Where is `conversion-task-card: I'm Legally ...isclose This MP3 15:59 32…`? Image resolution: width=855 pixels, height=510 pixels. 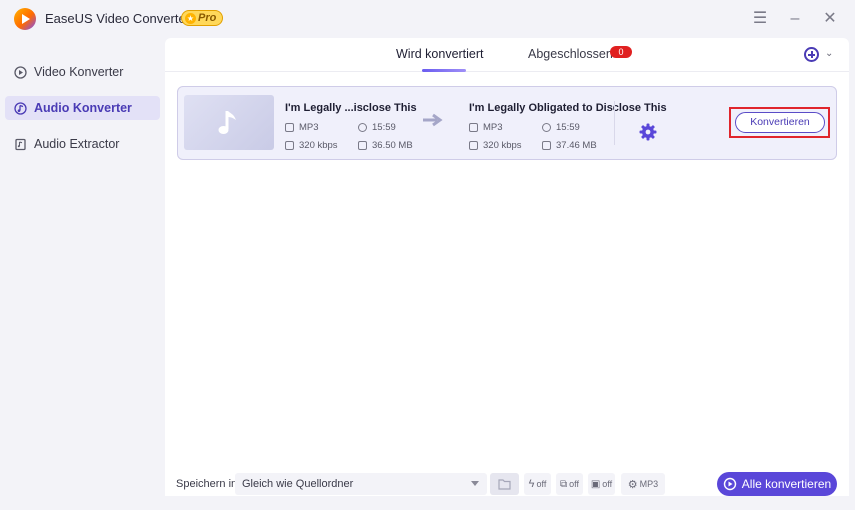
conversion-task-card: I'm Legally ...isclose This MP3 15:59 32… is located at coordinates (507, 123).